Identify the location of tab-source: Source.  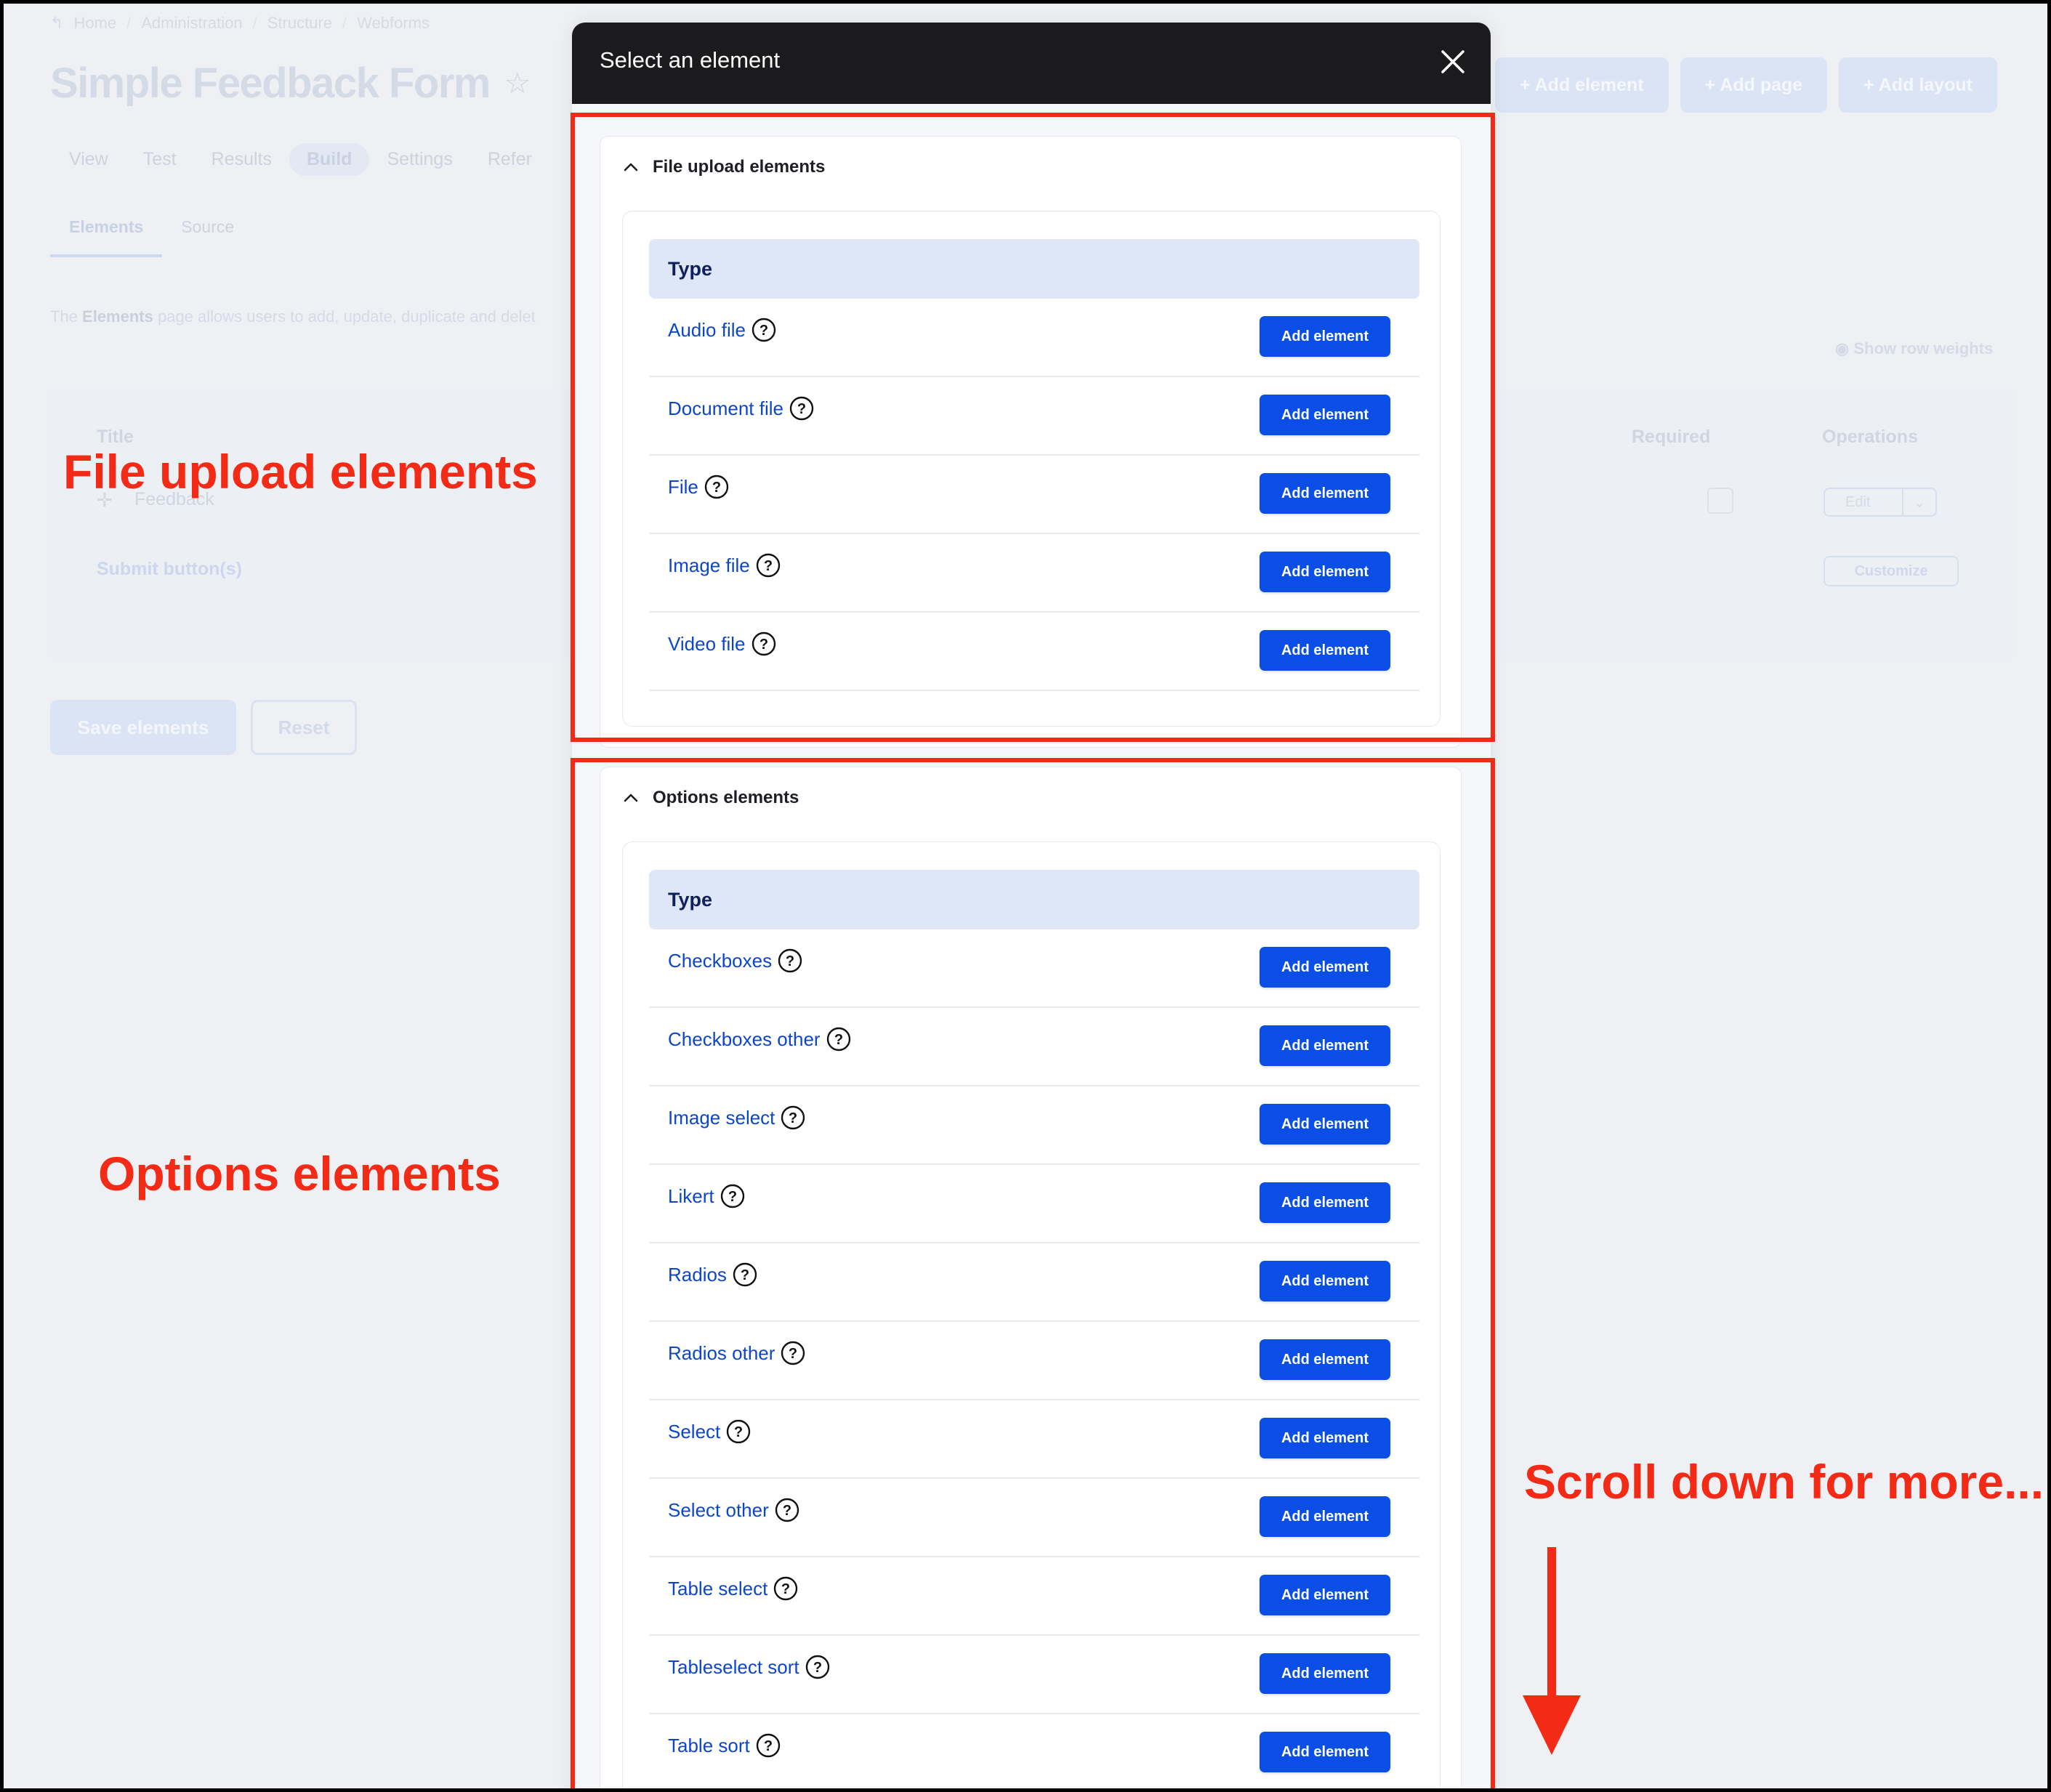
(207, 235).